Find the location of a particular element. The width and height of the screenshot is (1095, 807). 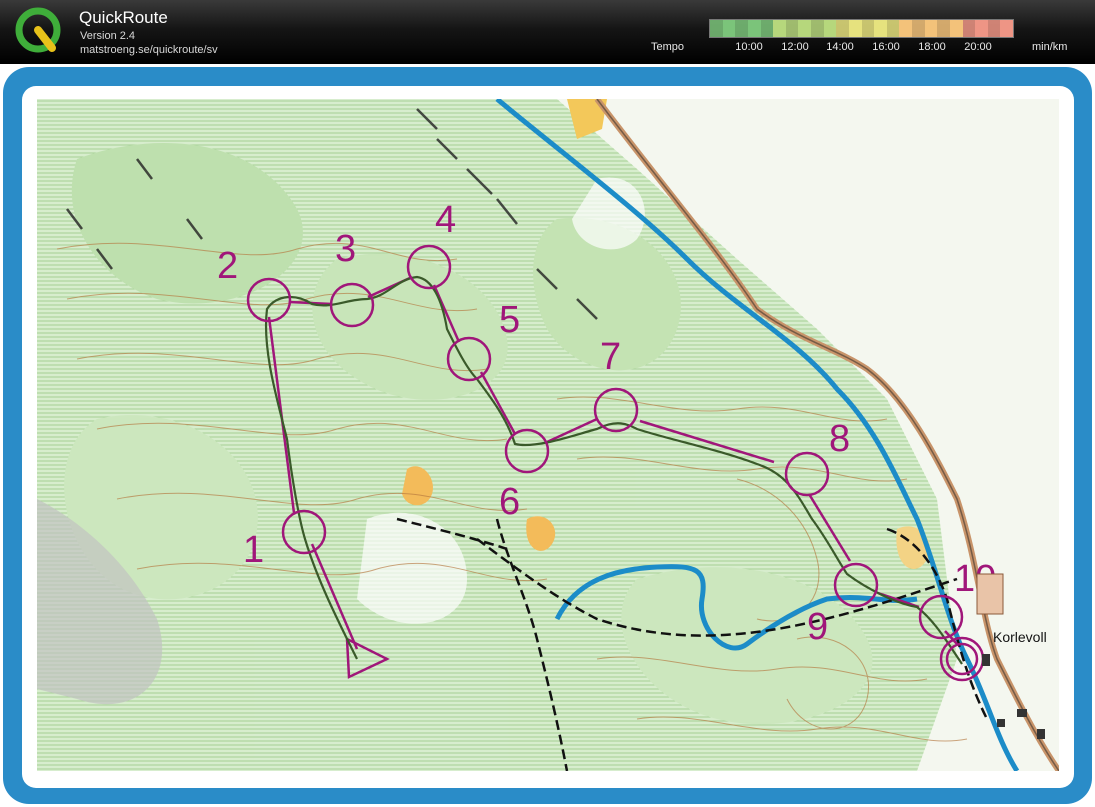

tempo-color-scale is located at coordinates (861, 28).